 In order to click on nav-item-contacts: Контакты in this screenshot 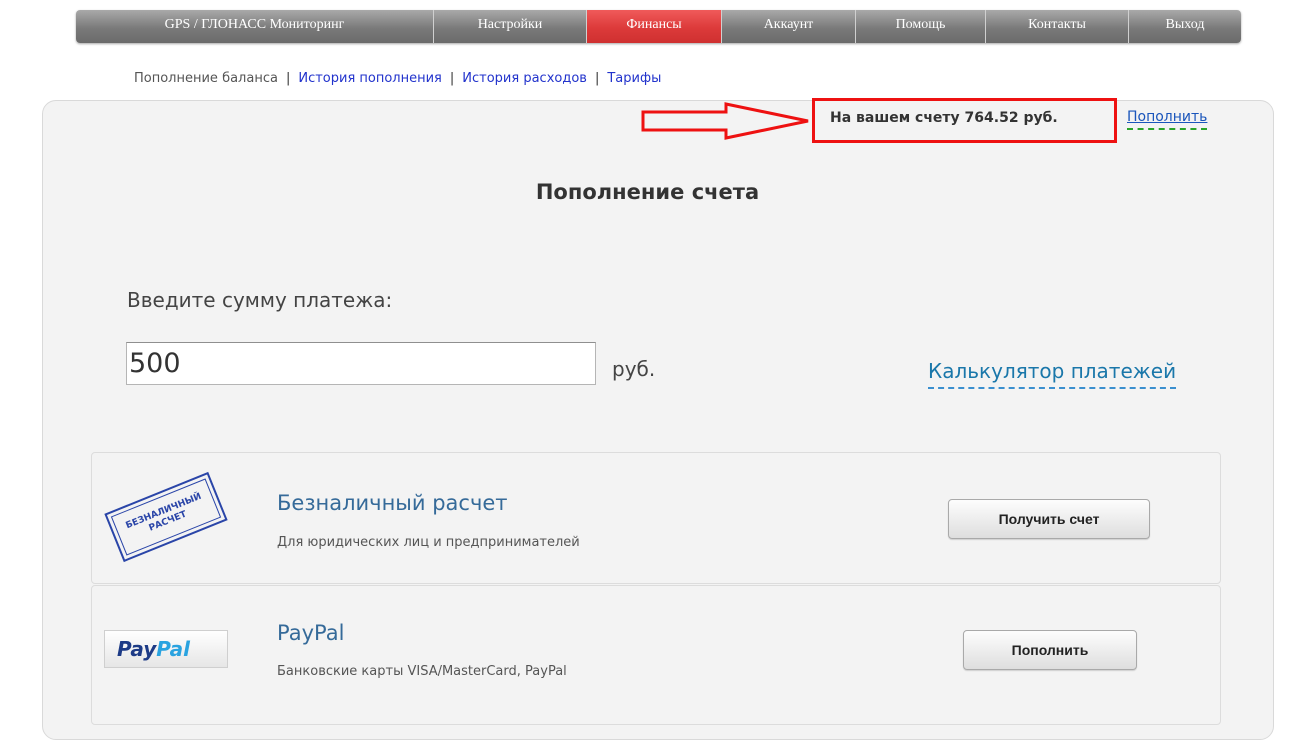, I will do `click(1057, 26)`.